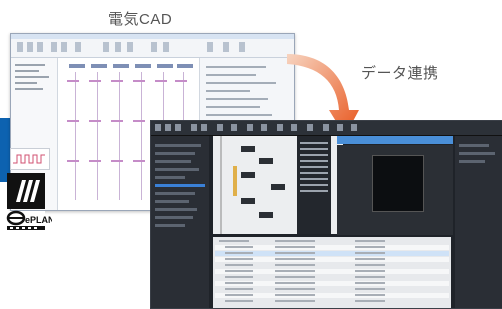 The width and height of the screenshot is (502, 309). Describe the element at coordinates (400, 73) in the screenshot. I see `data-link-caption: データ連携` at that location.